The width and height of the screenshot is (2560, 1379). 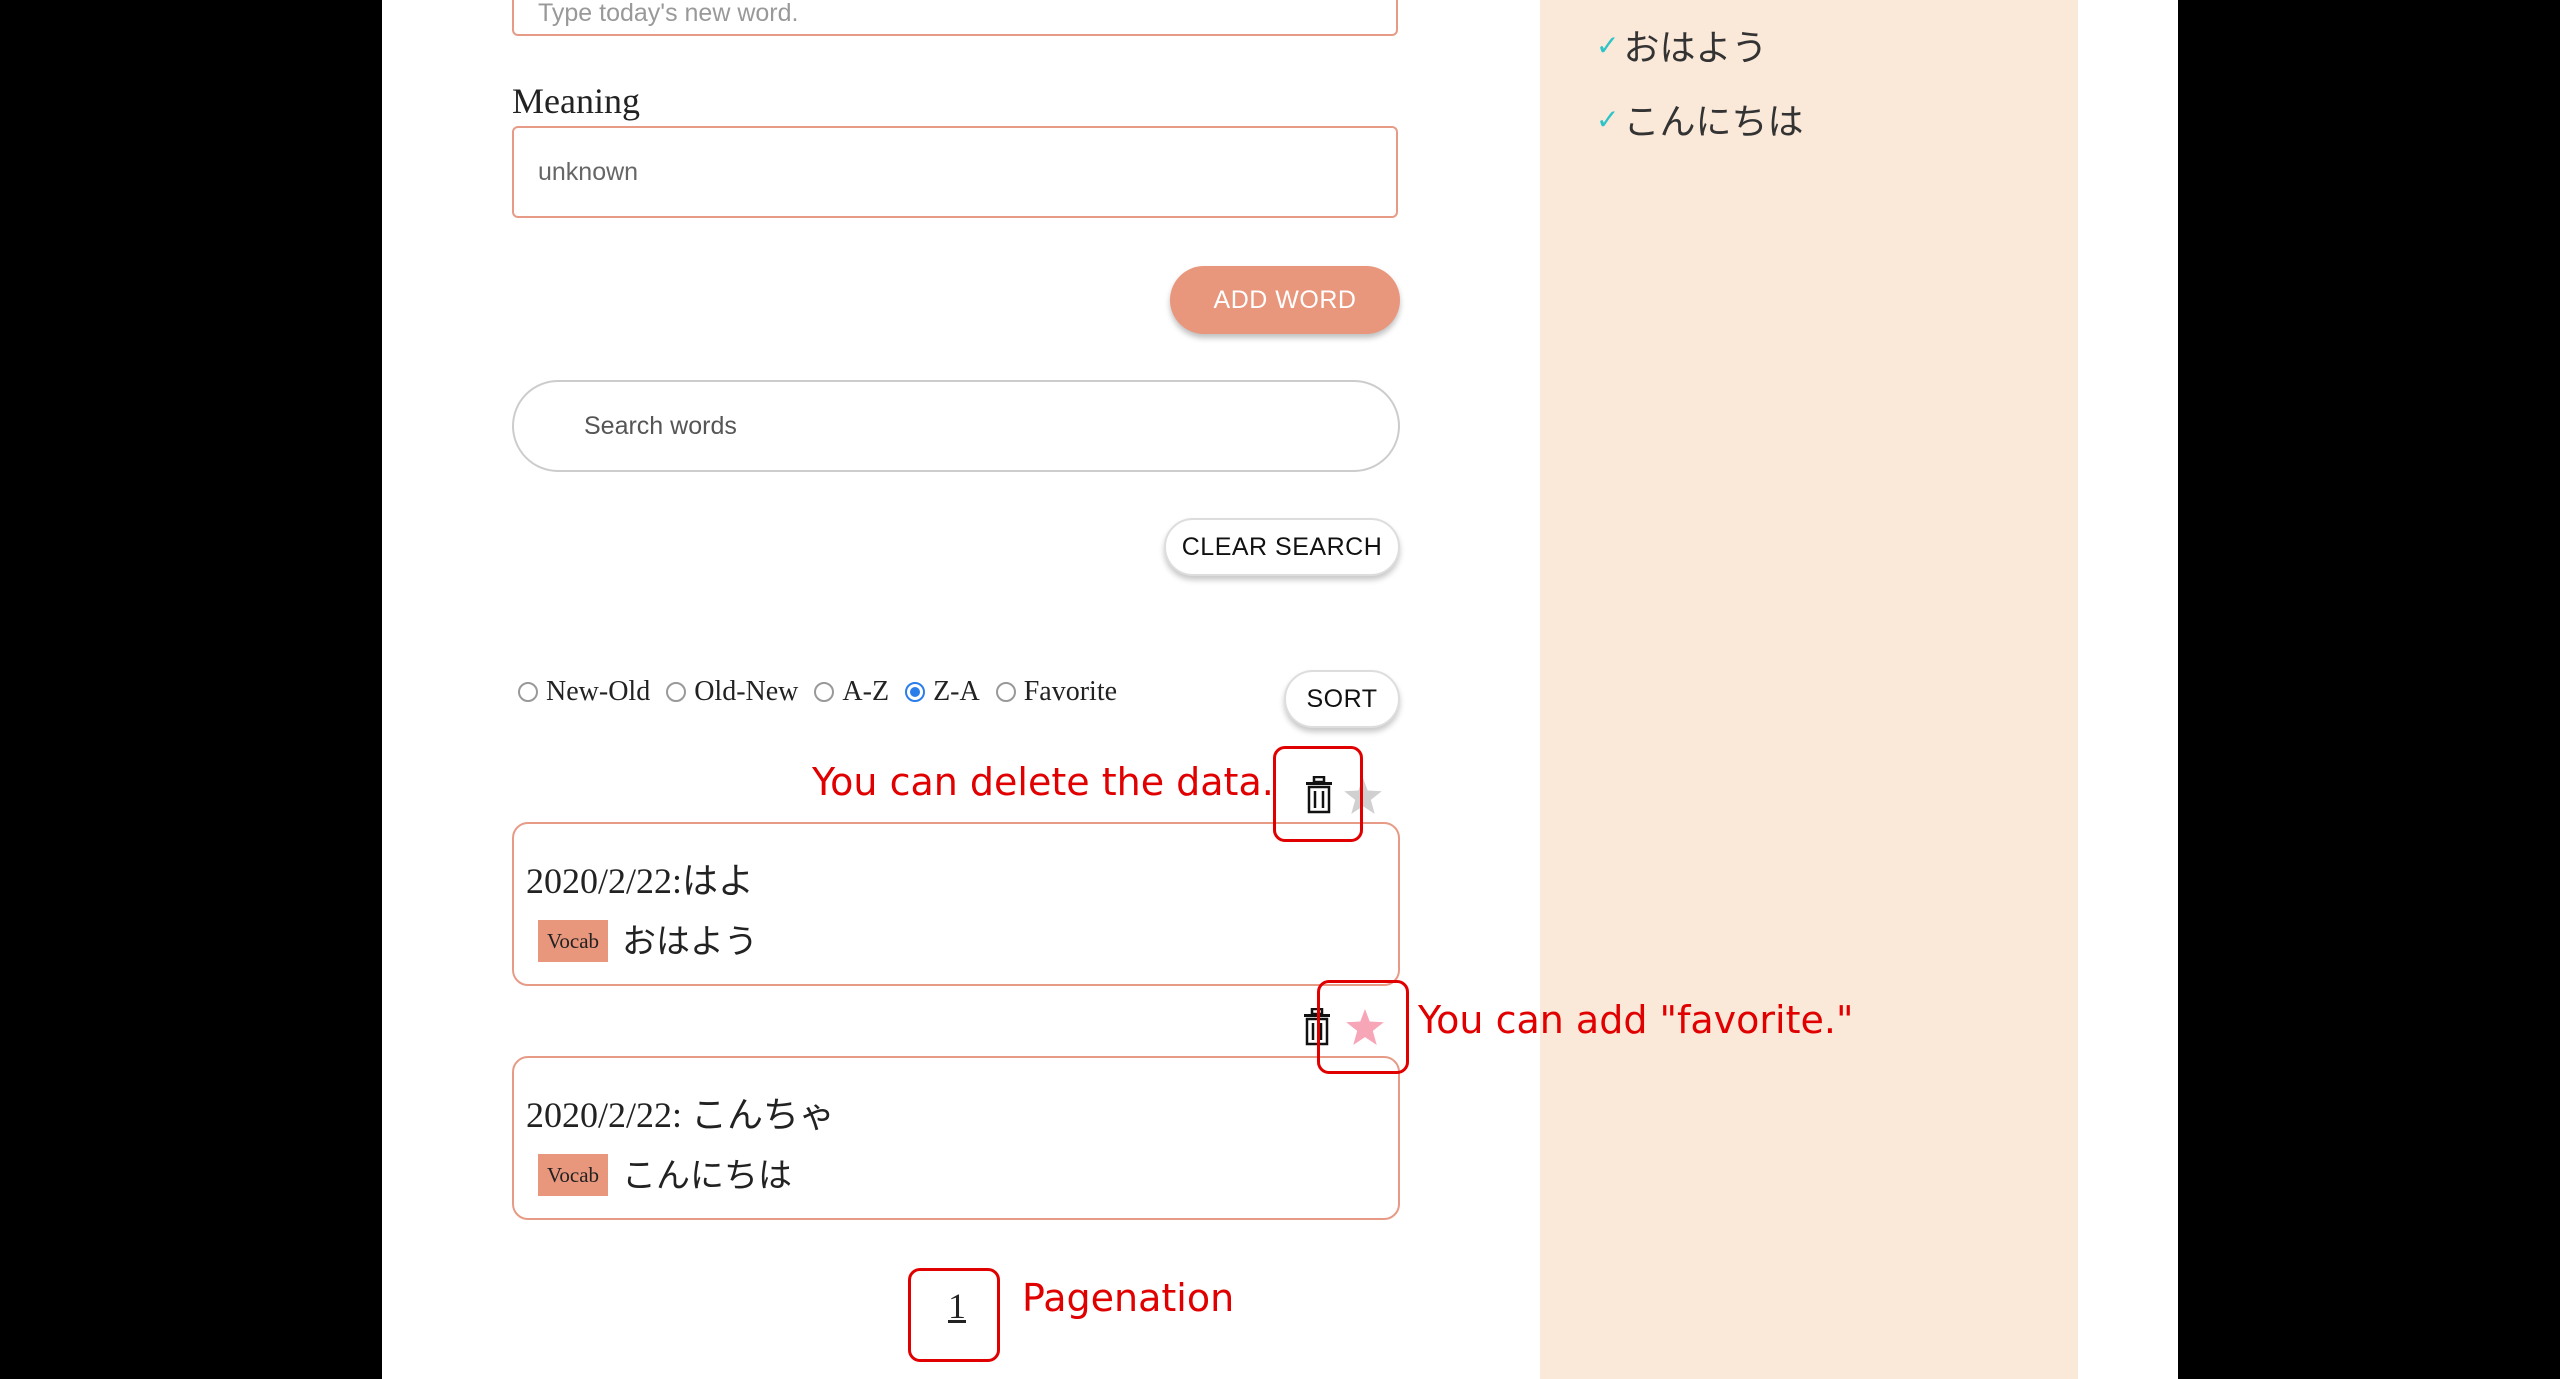 I want to click on sort-option-old-new: Old-New, so click(x=732, y=692).